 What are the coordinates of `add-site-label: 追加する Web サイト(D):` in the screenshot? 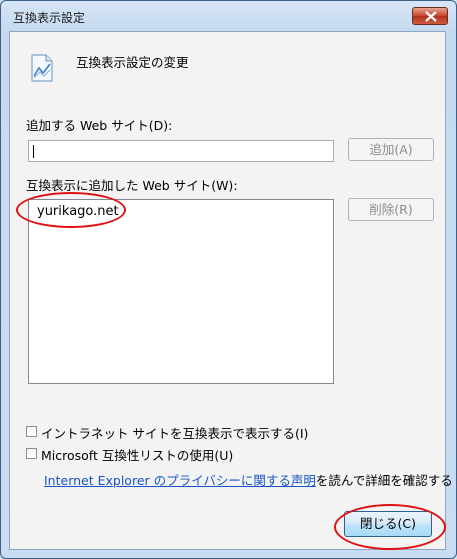 It's located at (99, 125).